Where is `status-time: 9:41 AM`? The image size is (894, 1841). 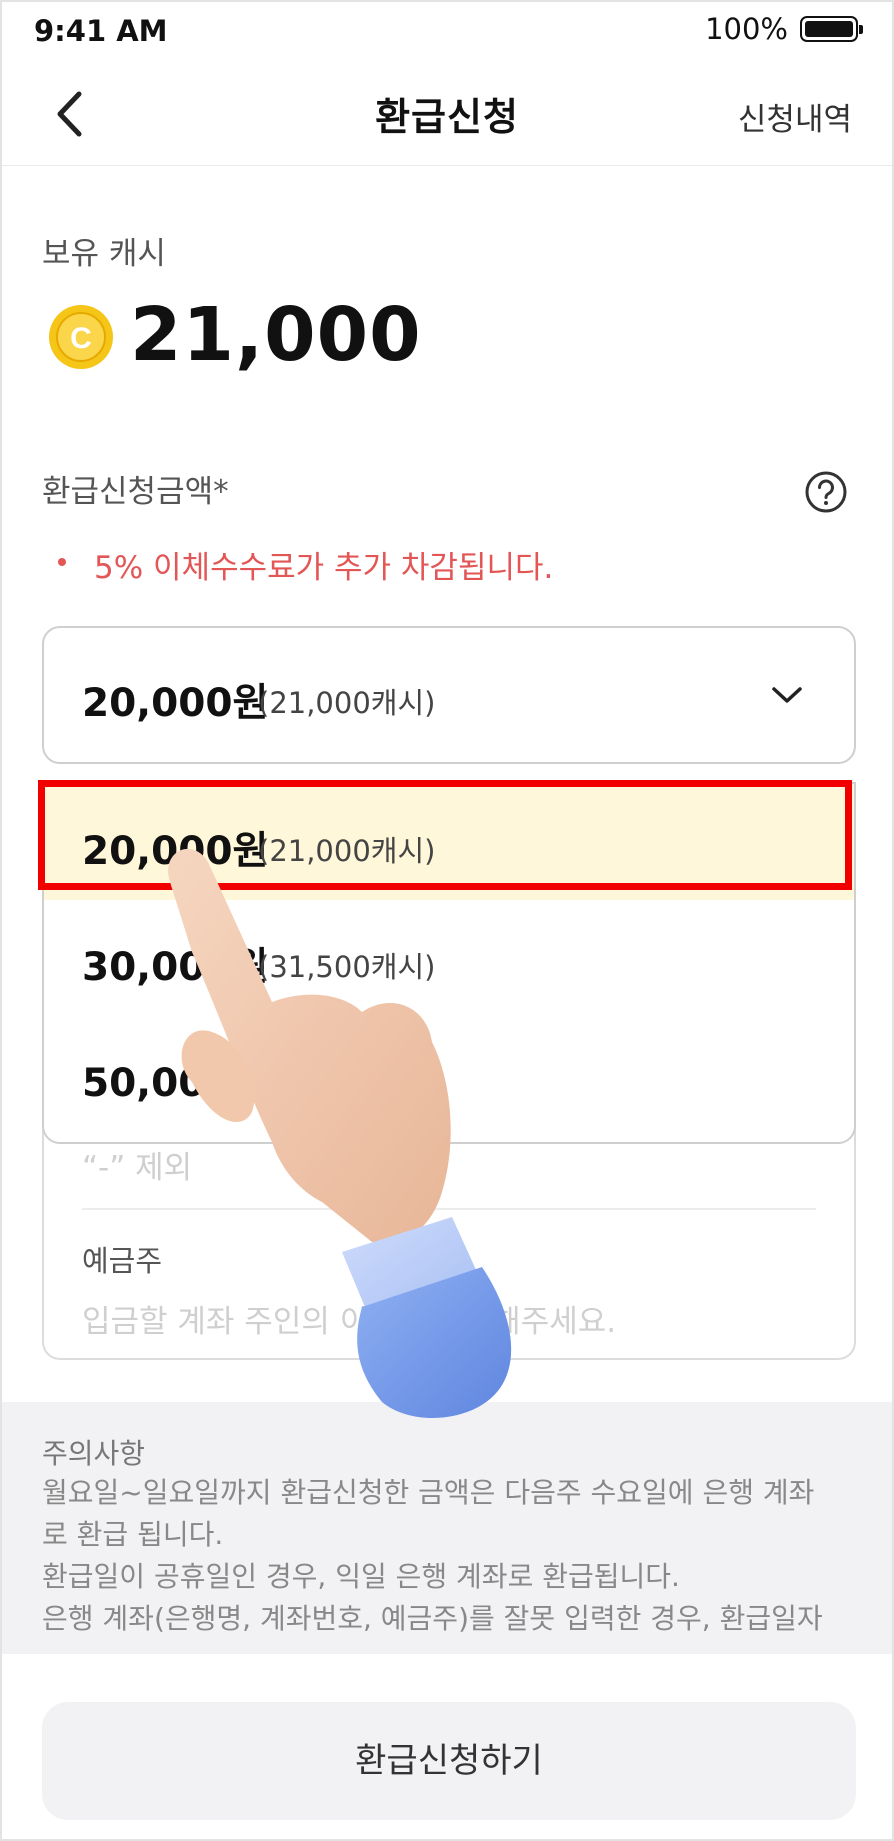 status-time: 9:41 AM is located at coordinates (101, 31).